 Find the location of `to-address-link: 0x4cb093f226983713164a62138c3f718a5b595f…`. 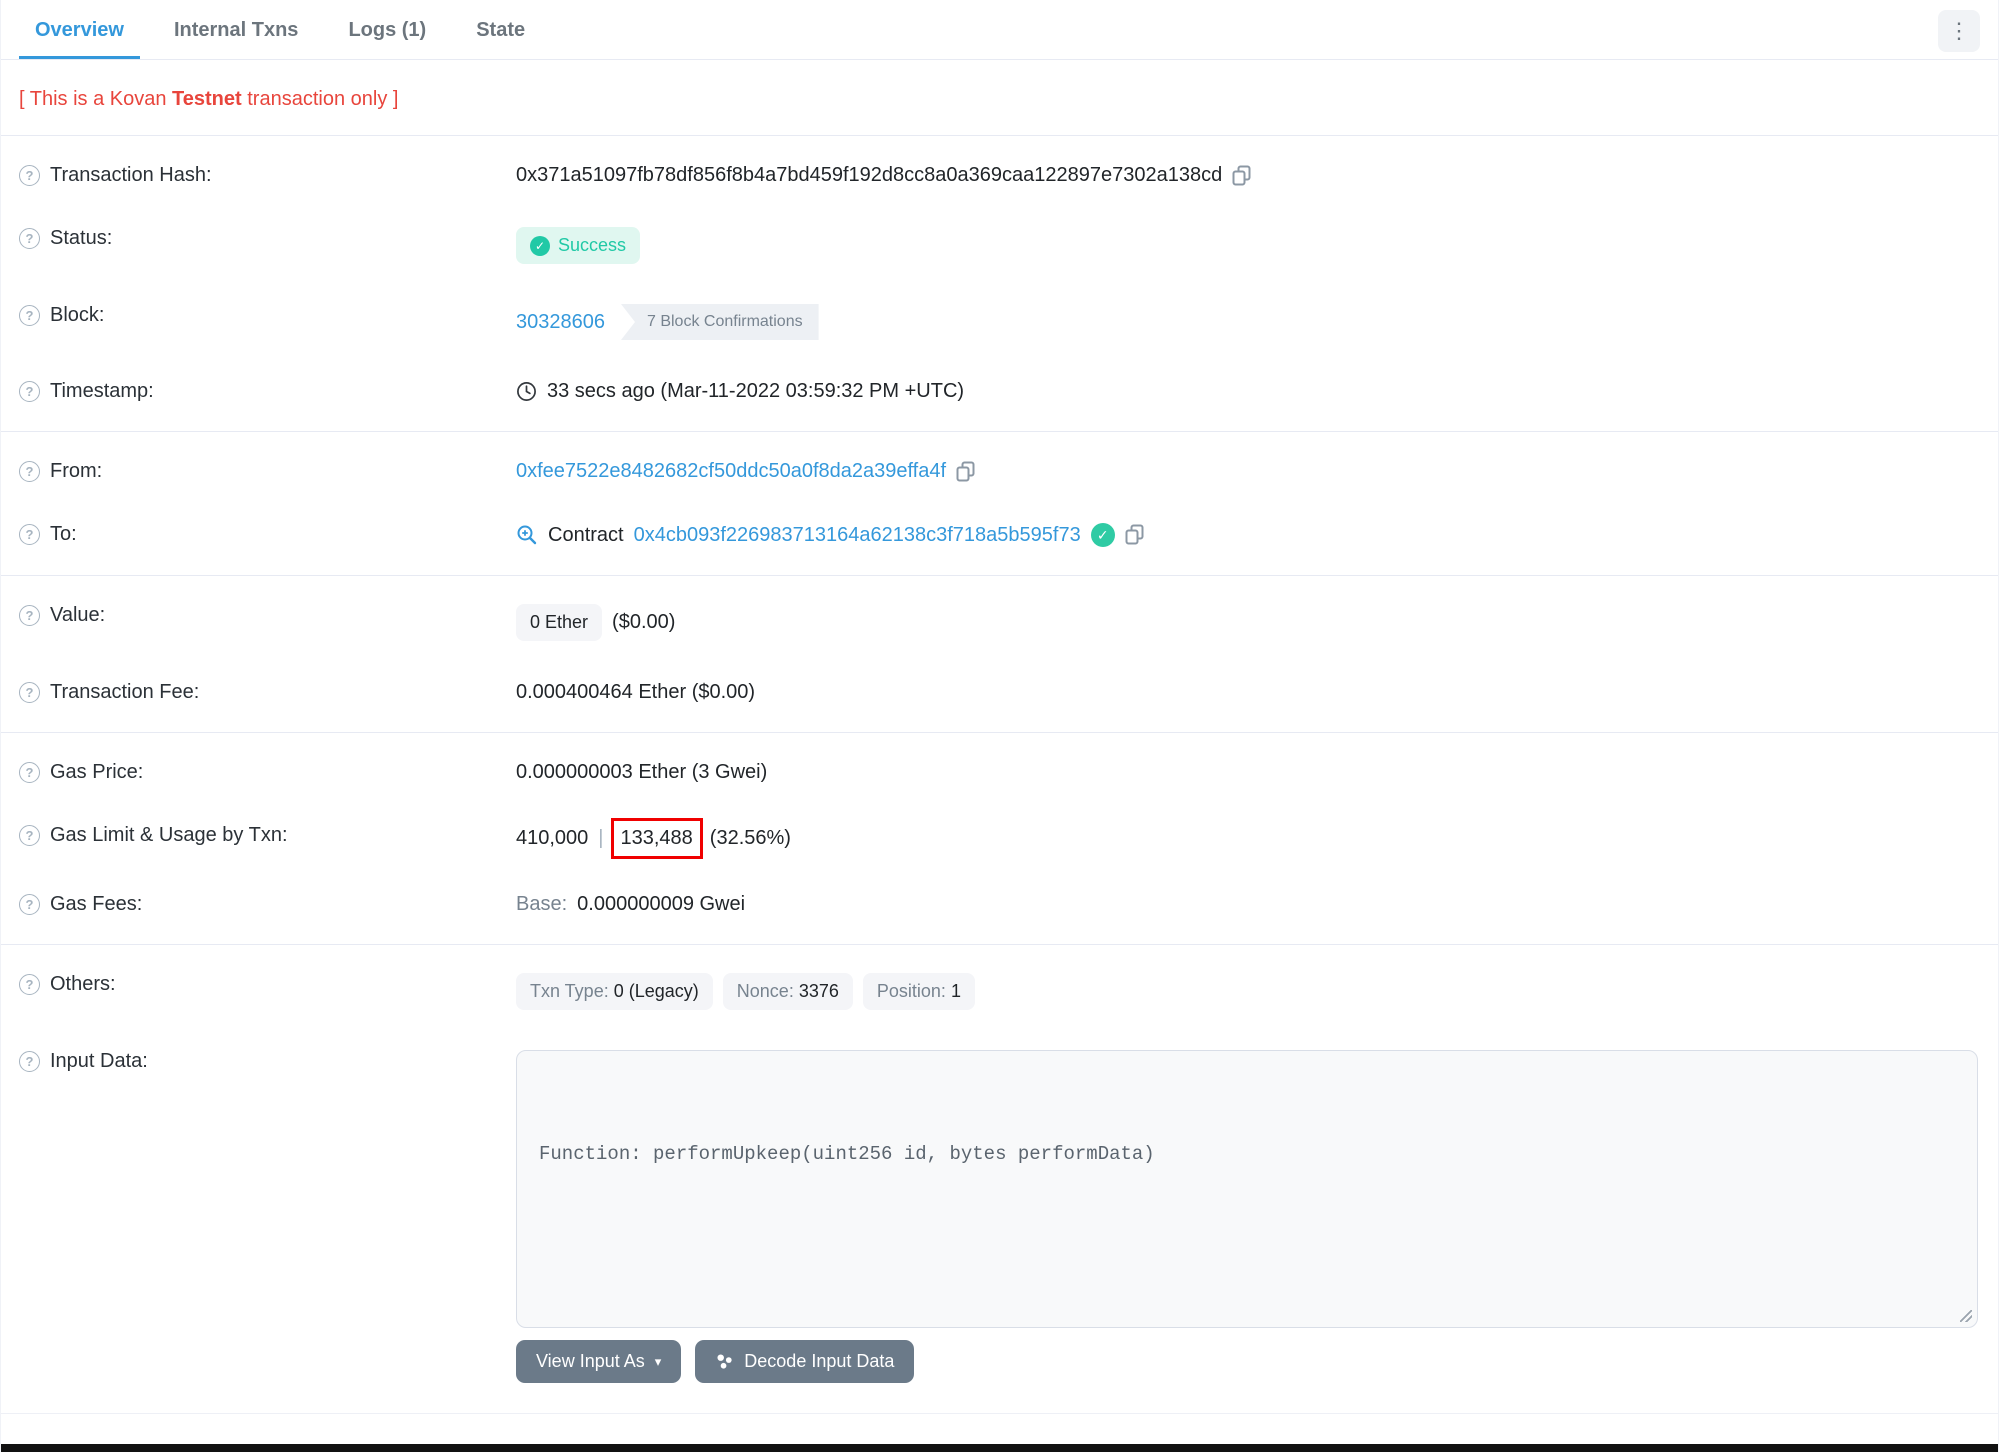

to-address-link: 0x4cb093f226983713164a62138c3f718a5b595f… is located at coordinates (857, 535).